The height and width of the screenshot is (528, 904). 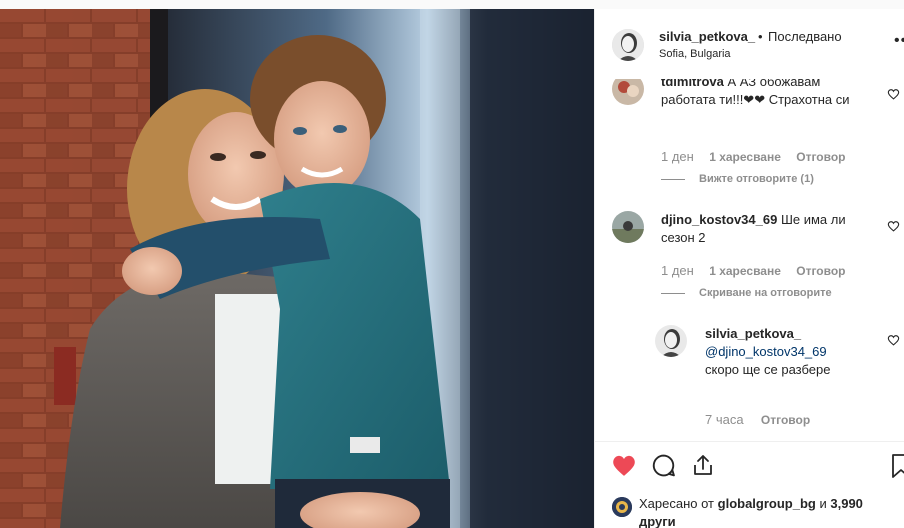 What do you see at coordinates (767, 503) in the screenshot?
I see `likes-user-link: globalgroup_bg` at bounding box center [767, 503].